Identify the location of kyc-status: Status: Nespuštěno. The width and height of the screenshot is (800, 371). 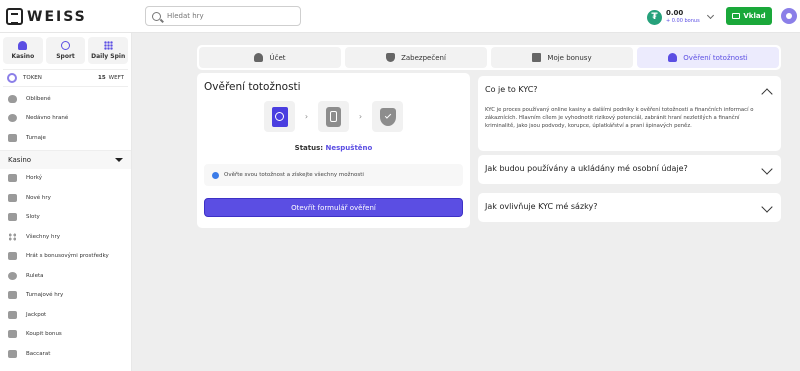
(333, 148).